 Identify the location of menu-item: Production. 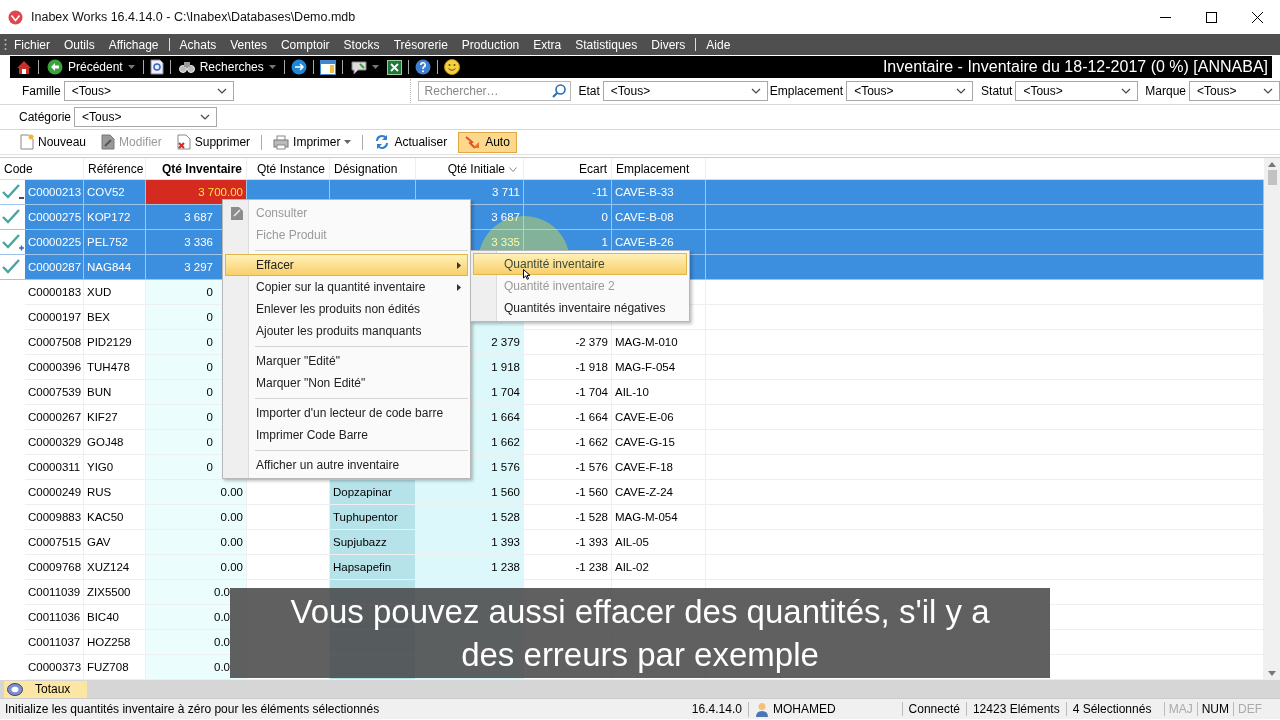
(490, 44).